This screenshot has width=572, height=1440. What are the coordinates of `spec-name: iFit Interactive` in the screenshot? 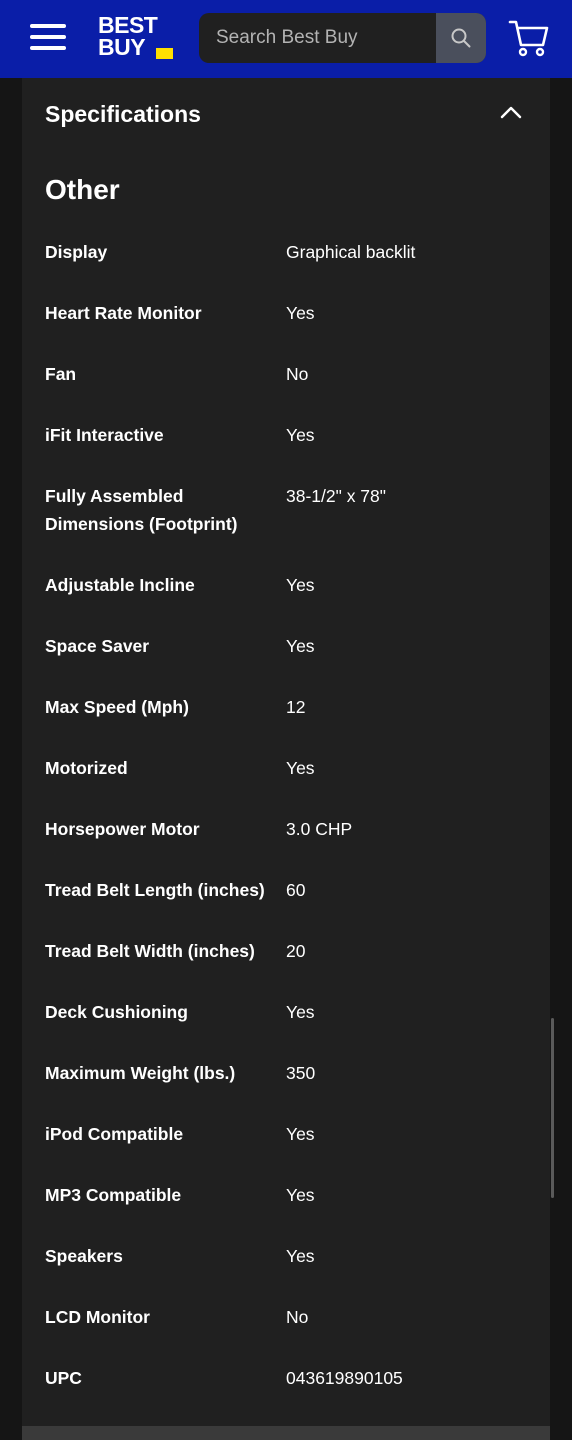 It's located at (104, 435).